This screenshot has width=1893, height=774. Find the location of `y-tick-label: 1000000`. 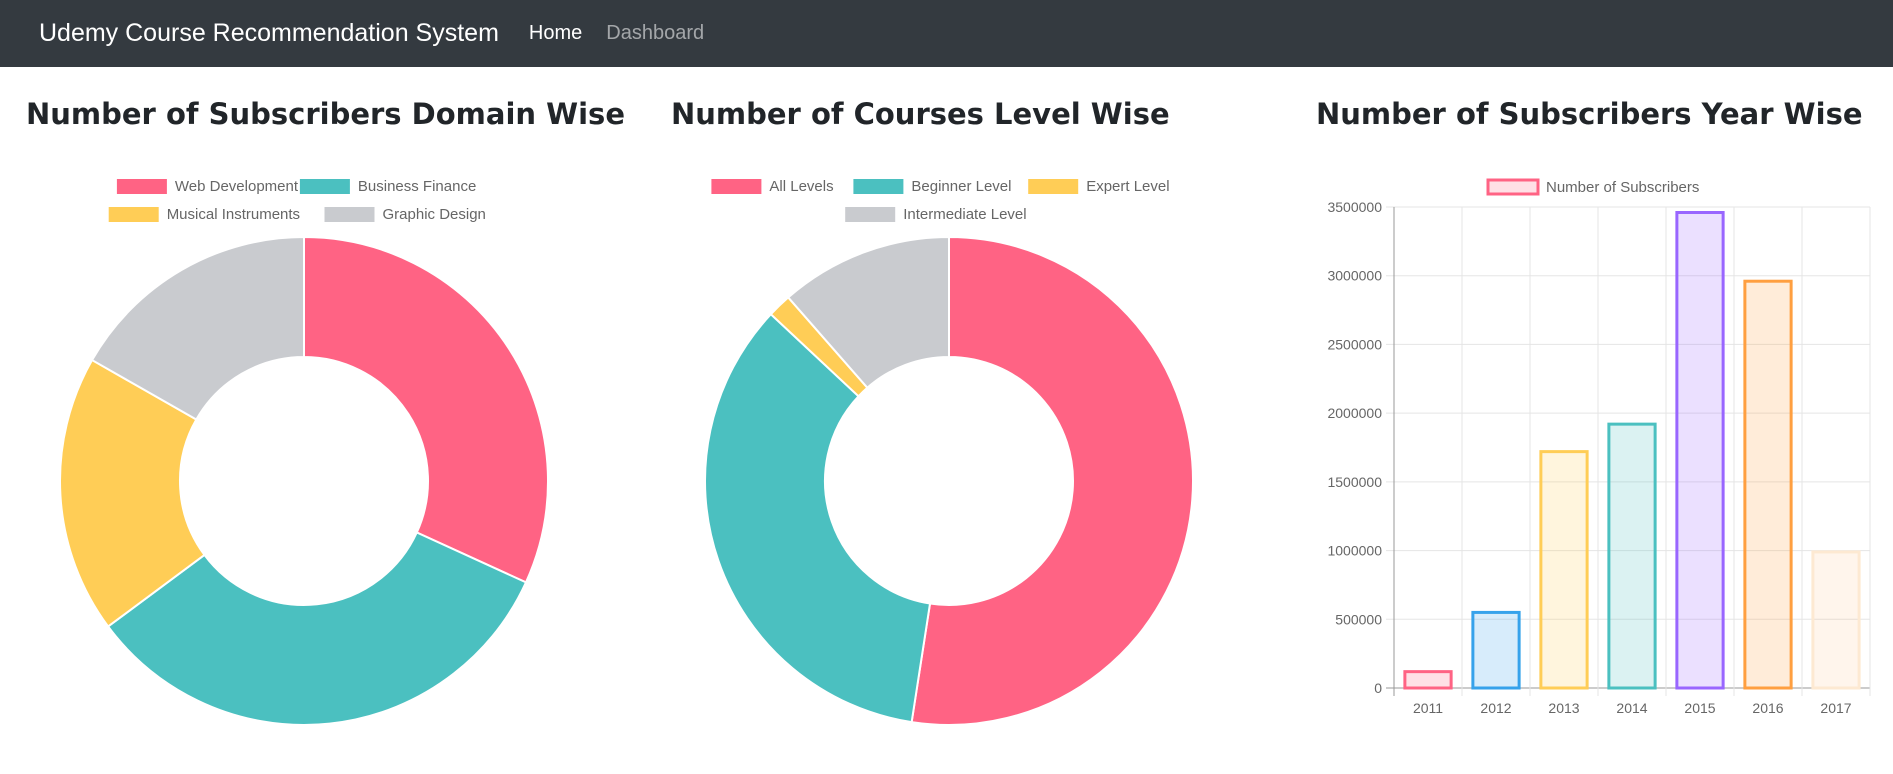

y-tick-label: 1000000 is located at coordinates (1354, 551).